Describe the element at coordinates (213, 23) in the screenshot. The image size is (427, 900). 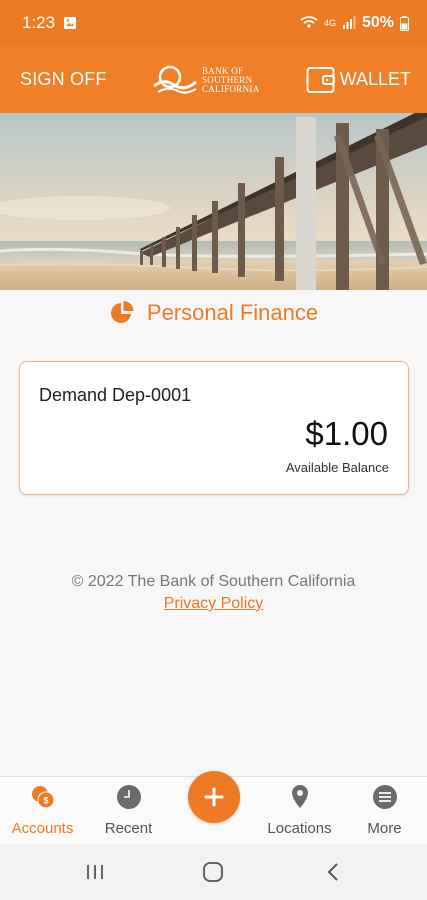
I see `status-bar: 1:23 4G 50%` at that location.